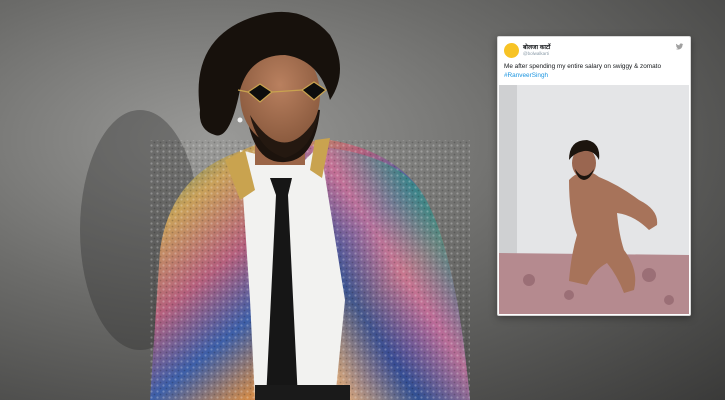 This screenshot has width=725, height=400. What do you see at coordinates (302, 392) in the screenshot?
I see `belt` at bounding box center [302, 392].